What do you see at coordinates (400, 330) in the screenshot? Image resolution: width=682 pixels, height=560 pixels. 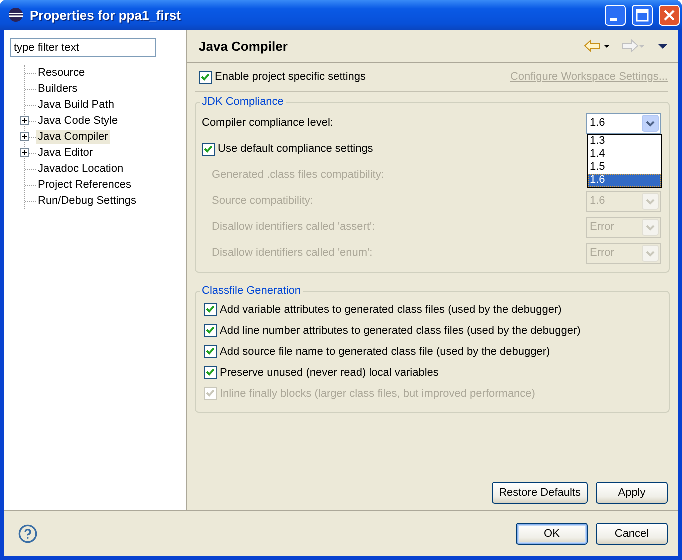 I see `checkbox-label: Add line number attributes to generated class files (used by the debugger)` at bounding box center [400, 330].